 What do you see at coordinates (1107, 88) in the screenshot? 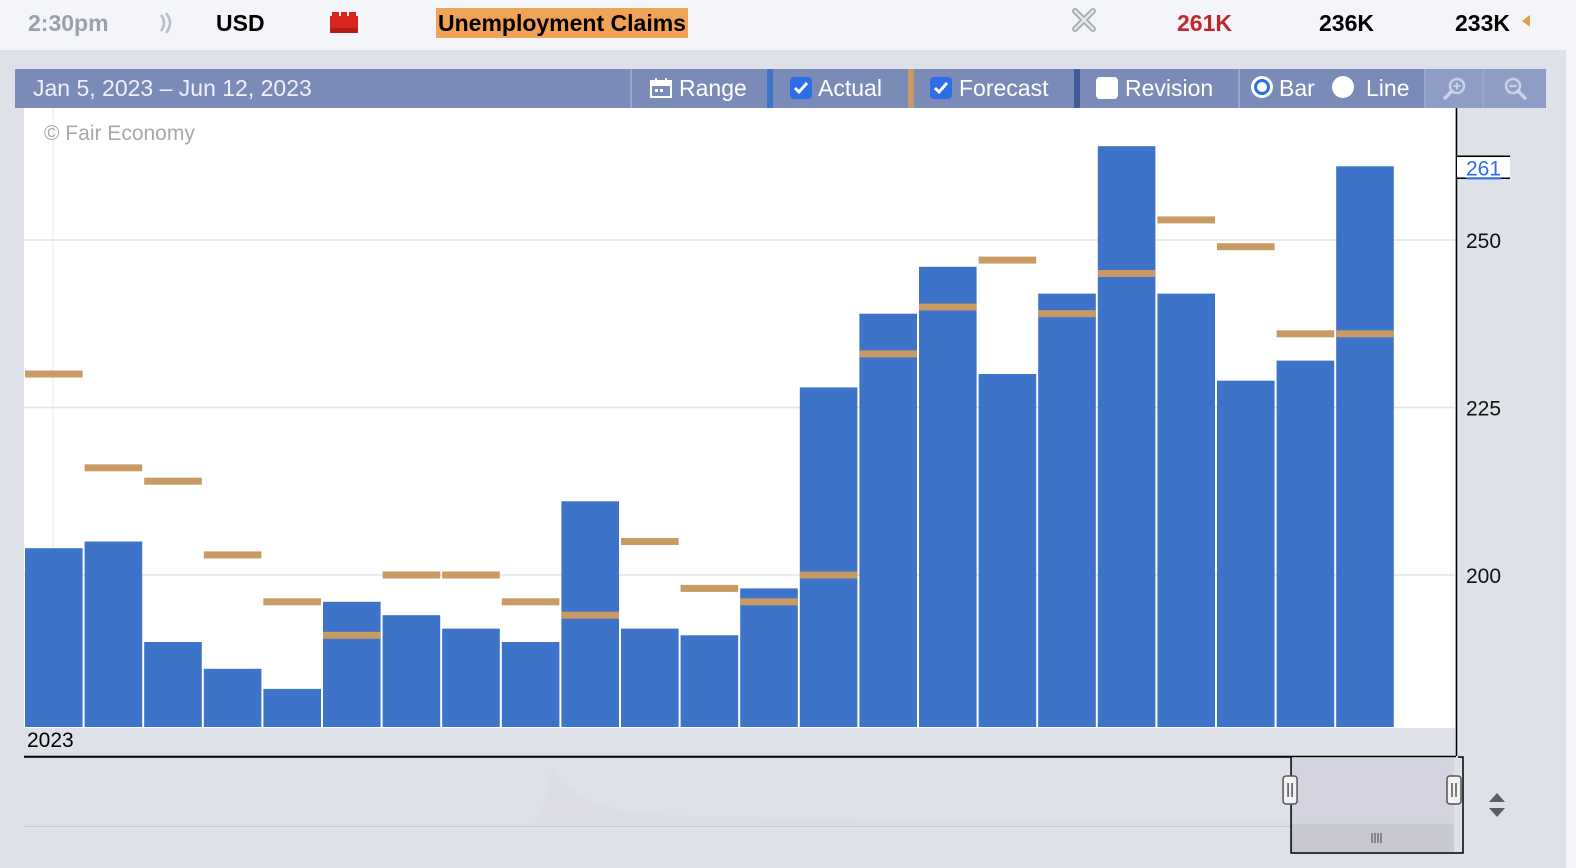
I see `revision-checkbox` at bounding box center [1107, 88].